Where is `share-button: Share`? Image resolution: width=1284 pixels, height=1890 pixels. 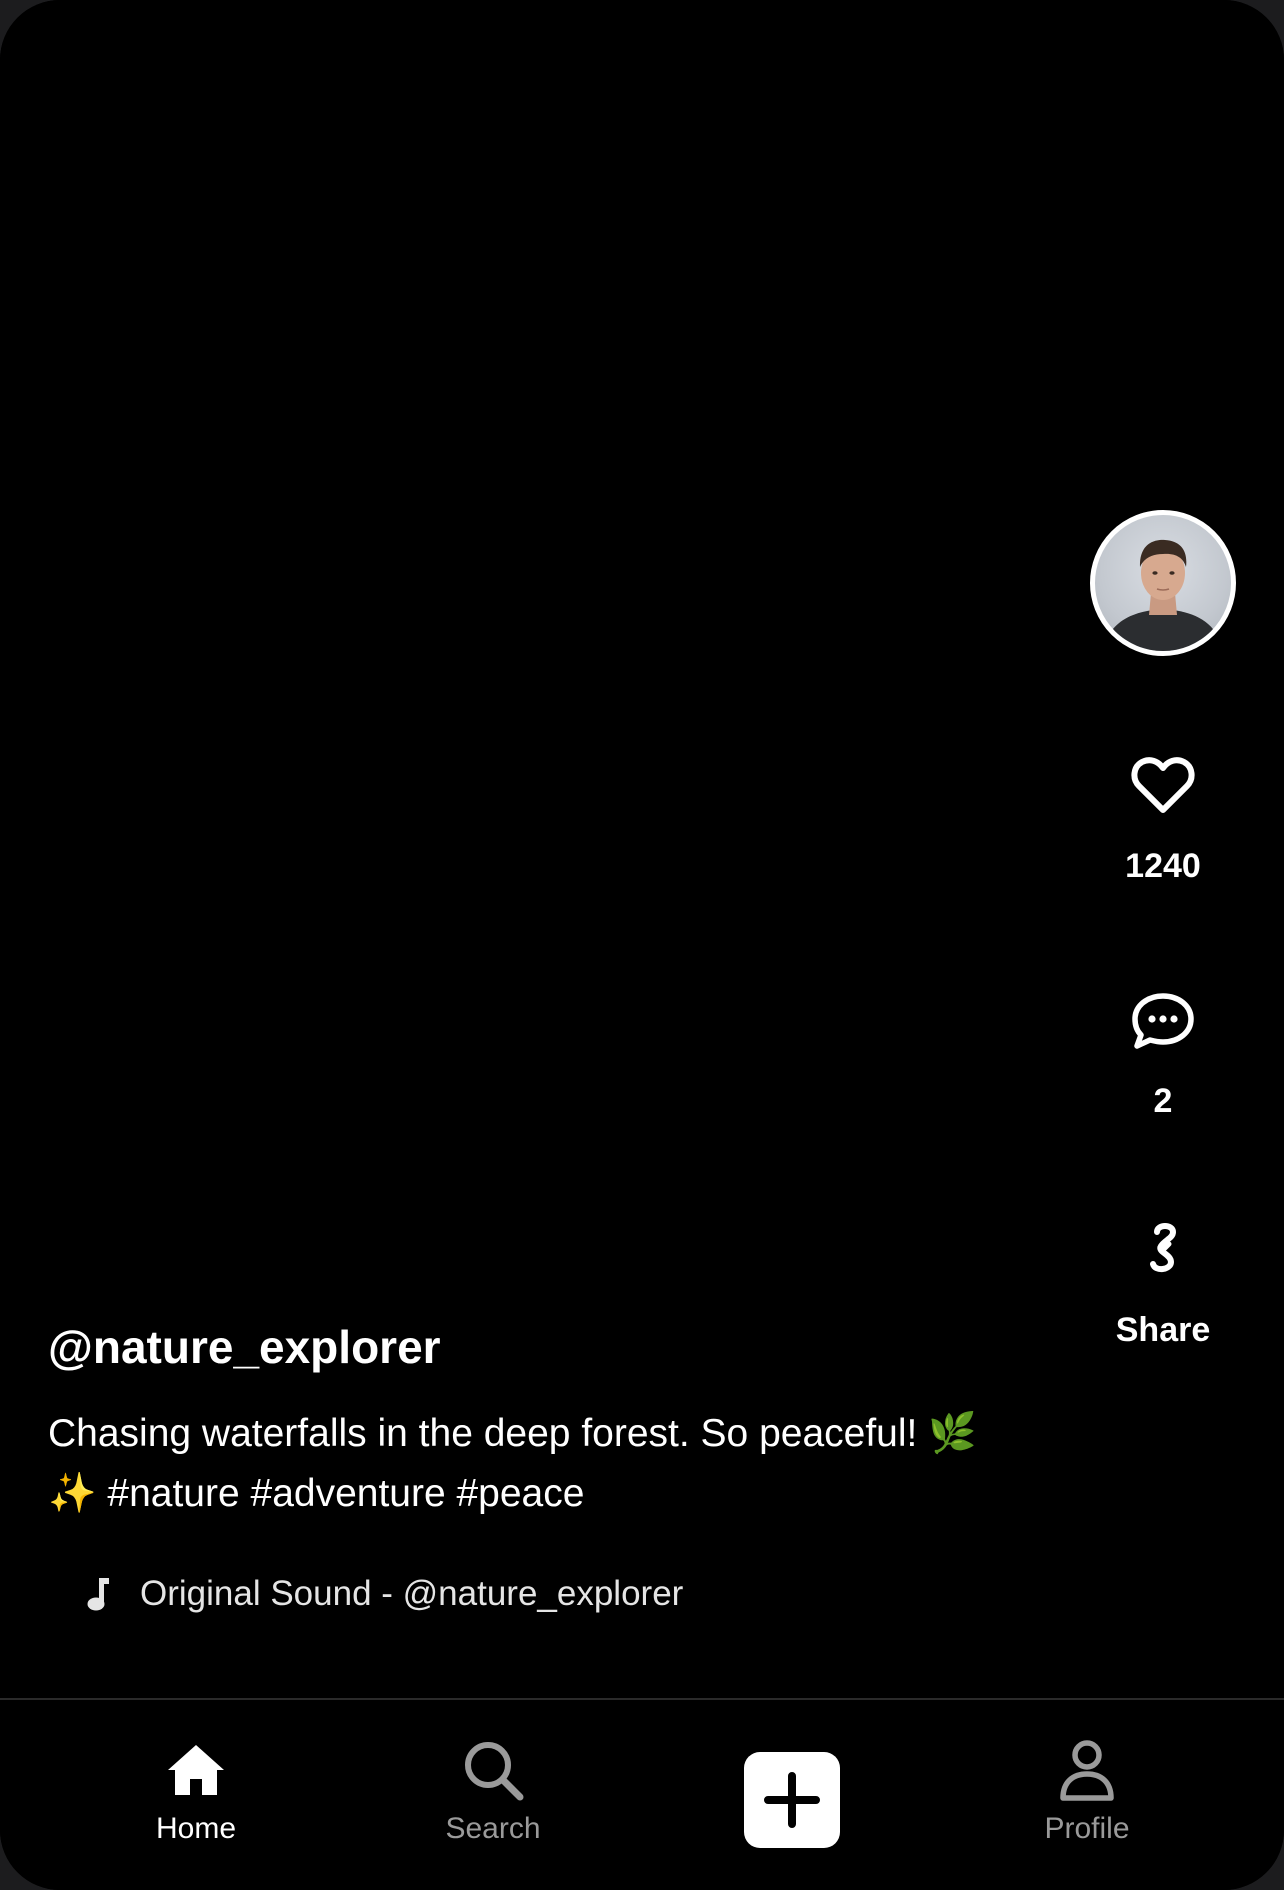
share-button: Share is located at coordinates (1163, 1282).